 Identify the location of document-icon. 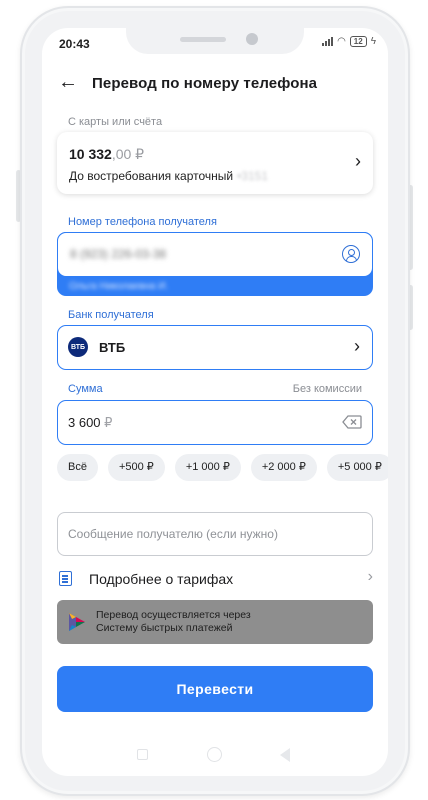
(65, 578).